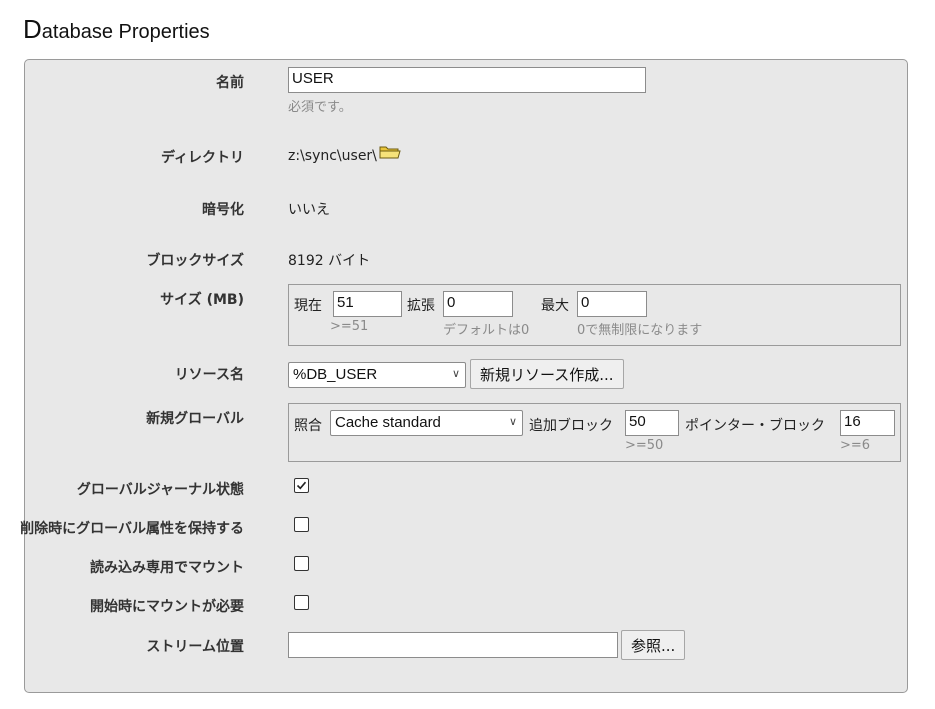 The image size is (935, 709). What do you see at coordinates (644, 445) in the screenshot?
I see `extra-block-hint: >=50` at bounding box center [644, 445].